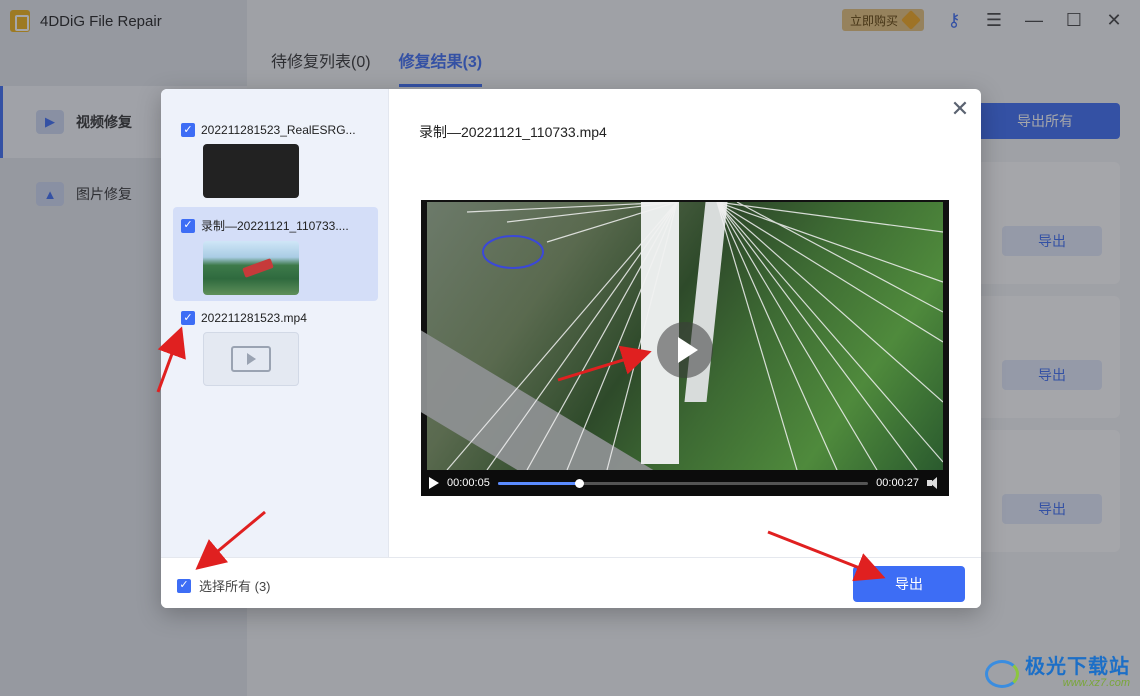  I want to click on site-watermark: 极光下载站 www.xz7.com, so click(1057, 673).